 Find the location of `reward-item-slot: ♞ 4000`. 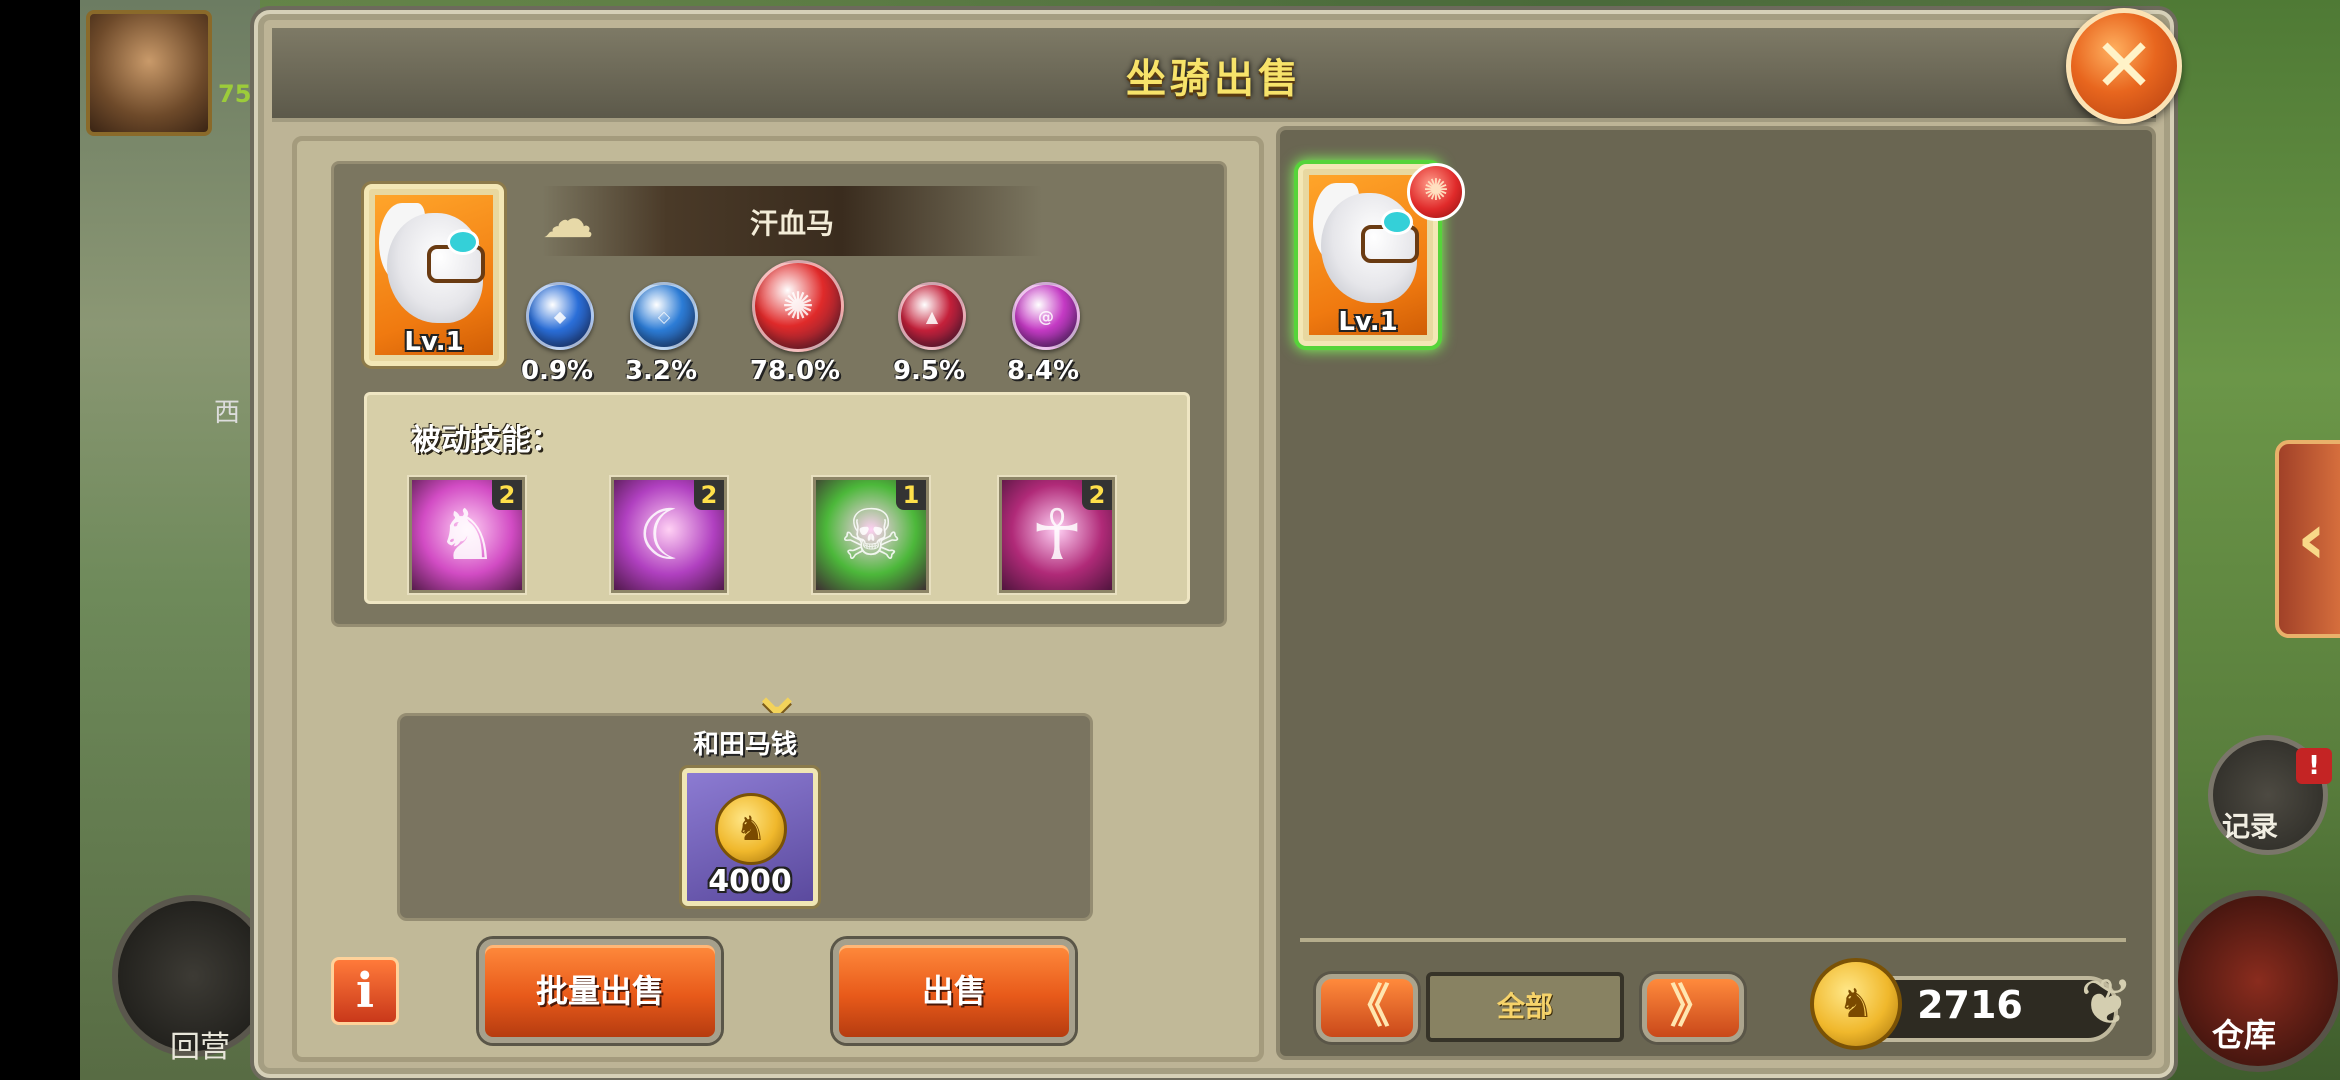

reward-item-slot: ♞ 4000 is located at coordinates (750, 837).